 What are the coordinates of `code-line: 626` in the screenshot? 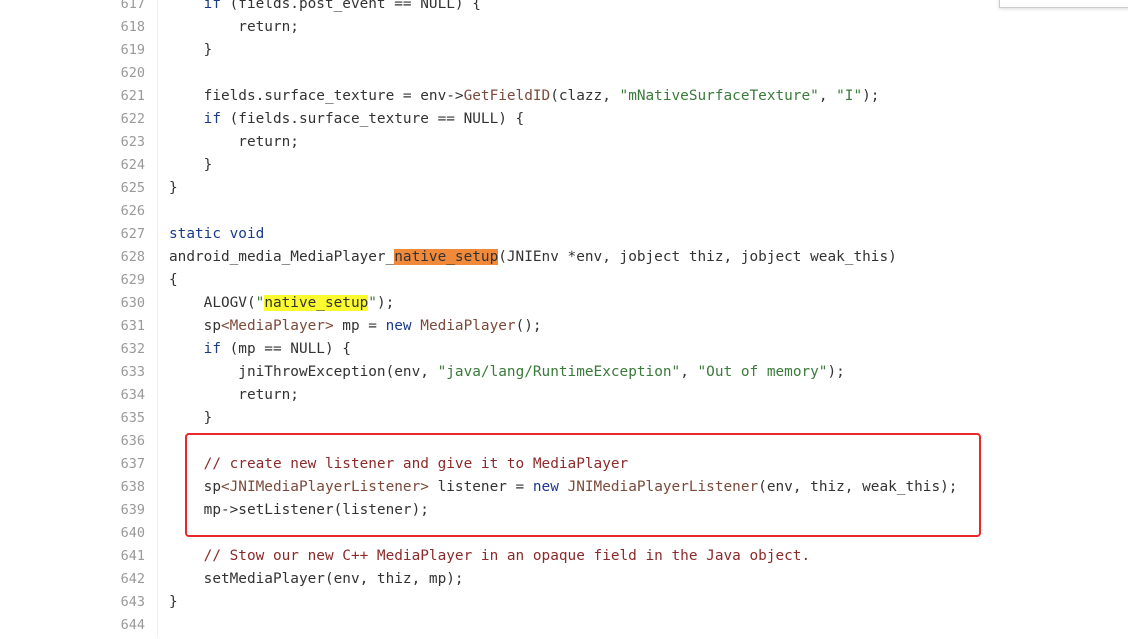 It's located at (564, 211).